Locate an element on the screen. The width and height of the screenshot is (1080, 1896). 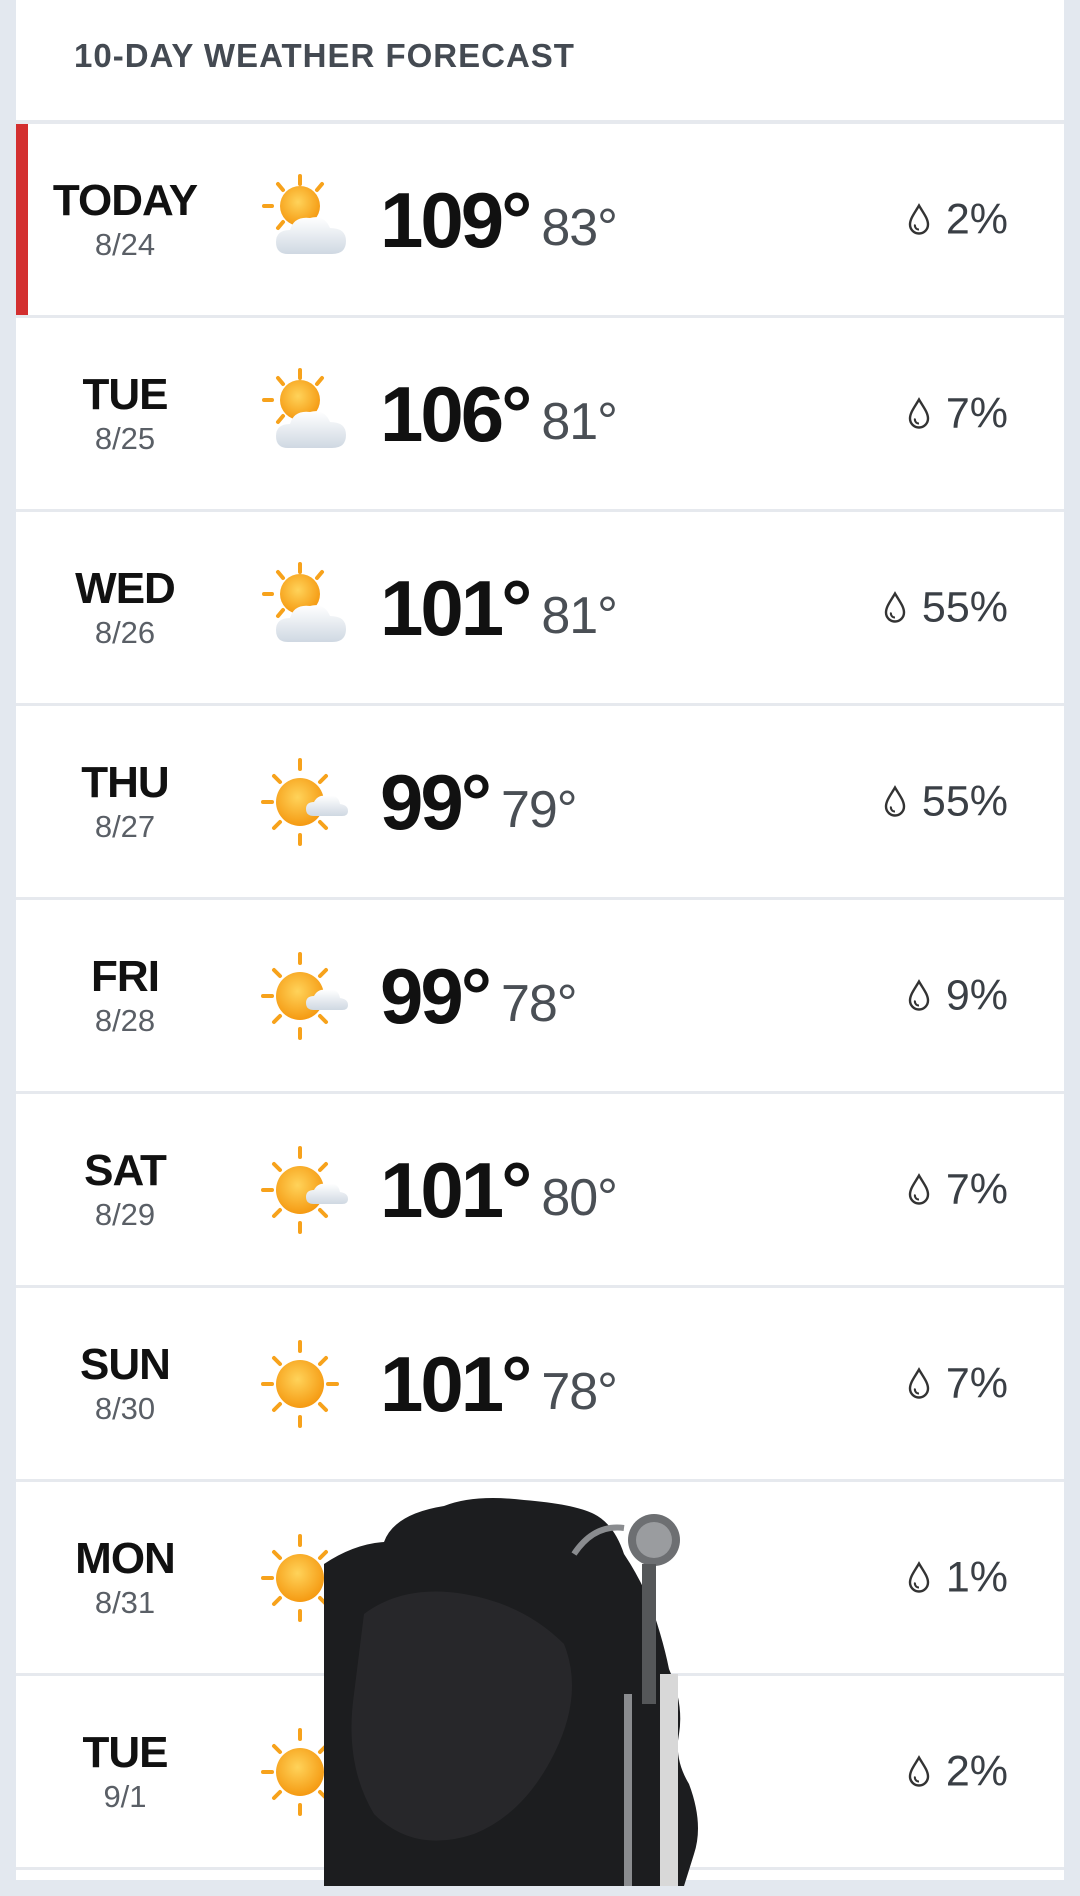
day-label: TUE 8/25 is located at coordinates (125, 412).